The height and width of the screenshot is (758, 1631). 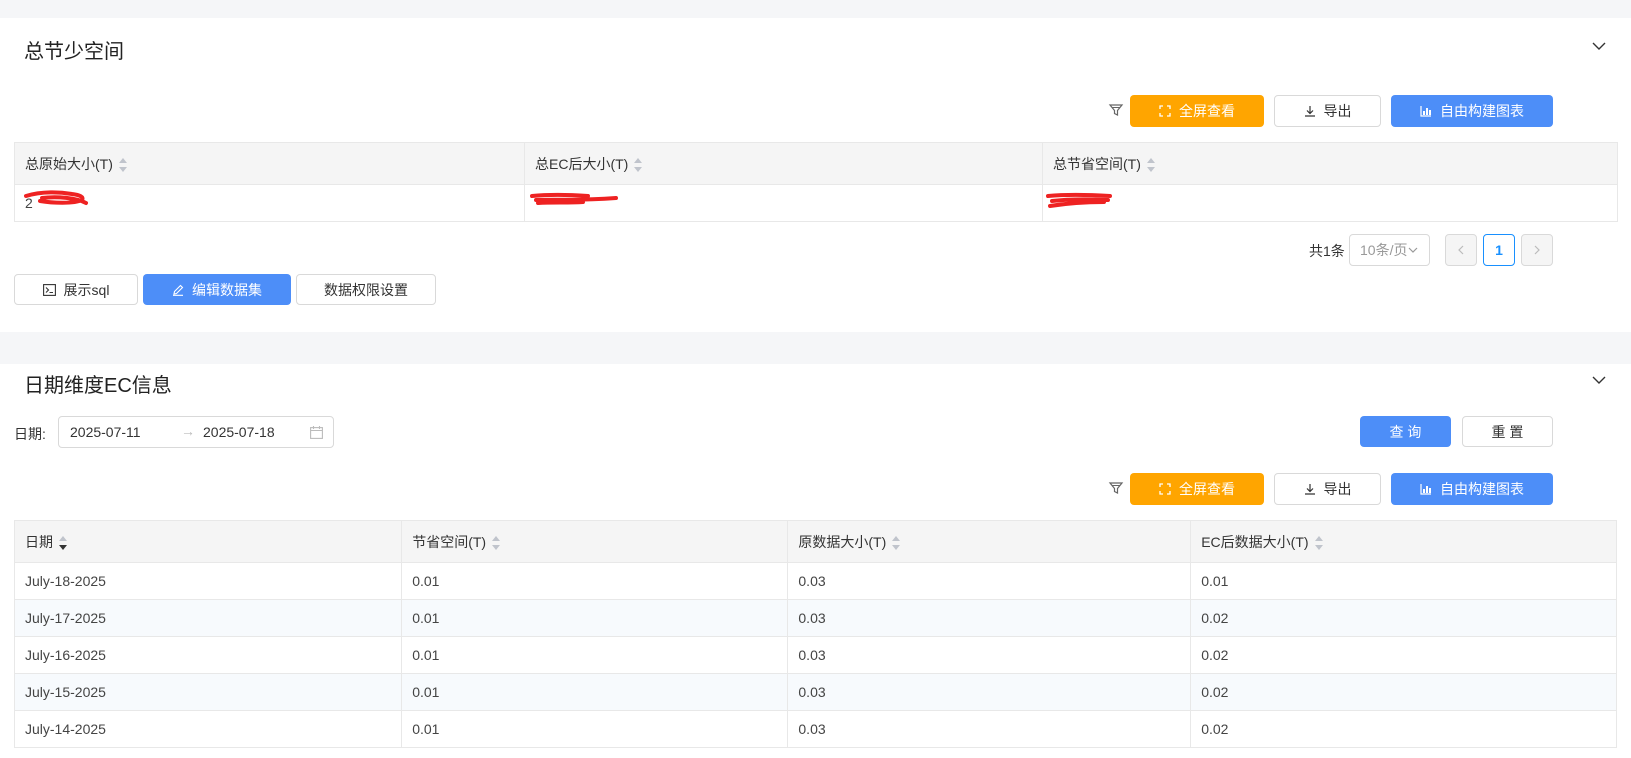 I want to click on table-cell: July-17-2025, so click(x=208, y=618).